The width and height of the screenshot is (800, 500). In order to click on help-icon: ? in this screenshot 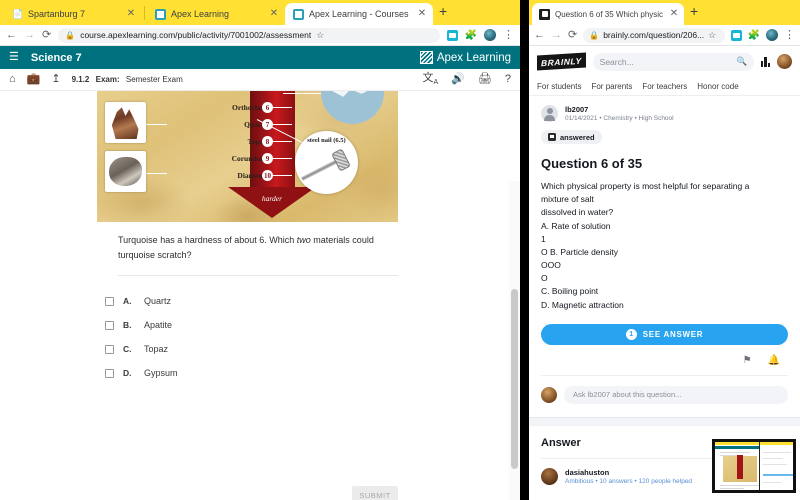, I will do `click(508, 79)`.